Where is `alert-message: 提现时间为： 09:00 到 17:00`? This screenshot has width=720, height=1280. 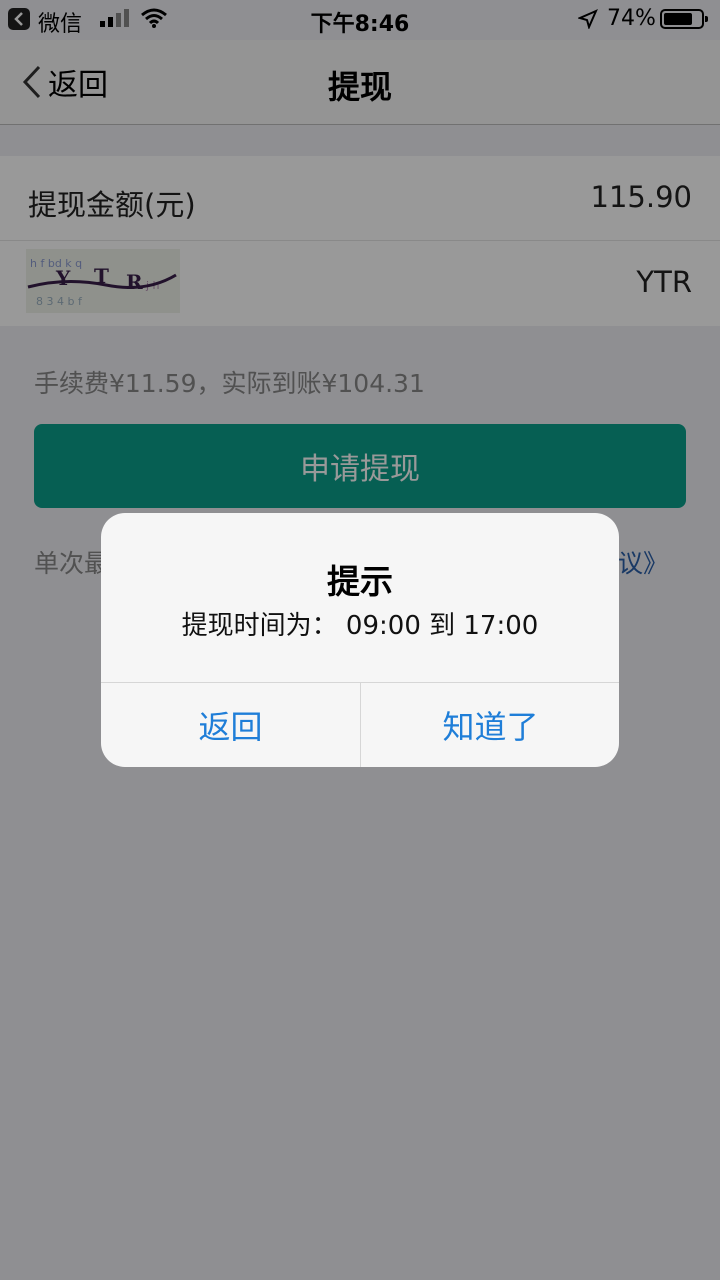
alert-message: 提现时间为： 09:00 到 17:00 is located at coordinates (360, 626).